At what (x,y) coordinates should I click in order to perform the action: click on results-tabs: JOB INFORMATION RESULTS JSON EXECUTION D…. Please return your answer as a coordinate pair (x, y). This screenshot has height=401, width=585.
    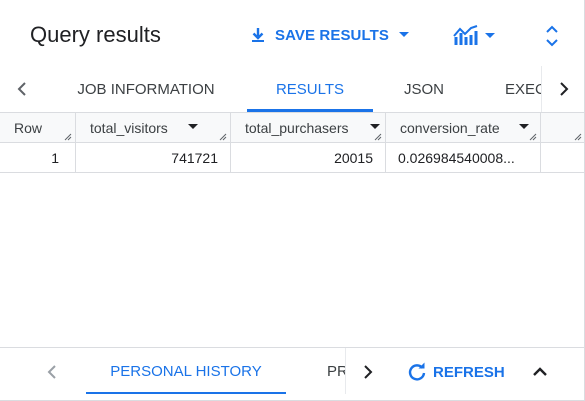
    Looking at the image, I should click on (292, 89).